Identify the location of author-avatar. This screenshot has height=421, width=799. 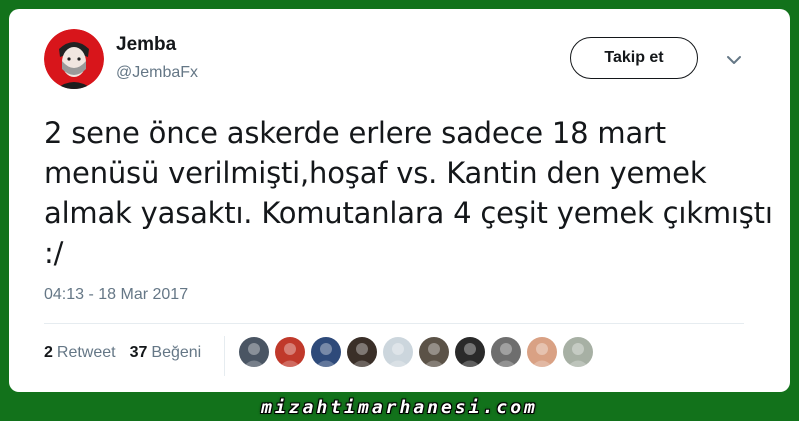
(74, 59).